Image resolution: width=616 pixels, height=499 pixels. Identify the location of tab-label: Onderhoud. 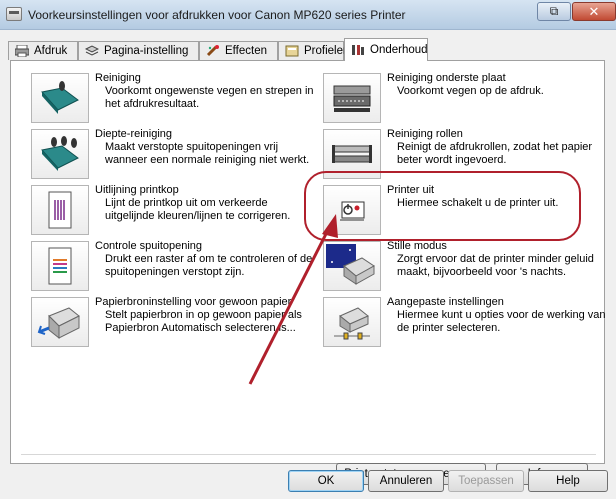
(399, 50).